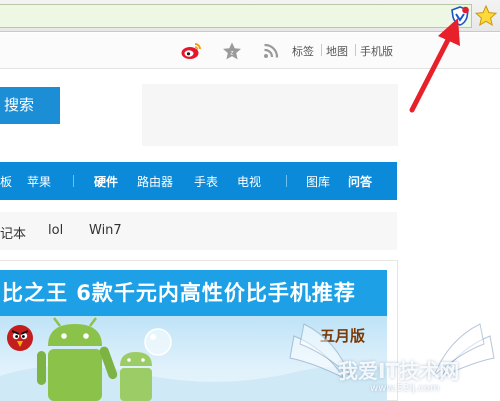 Image resolution: width=500 pixels, height=401 pixels. I want to click on nav-item-apple: 苹果, so click(39, 181).